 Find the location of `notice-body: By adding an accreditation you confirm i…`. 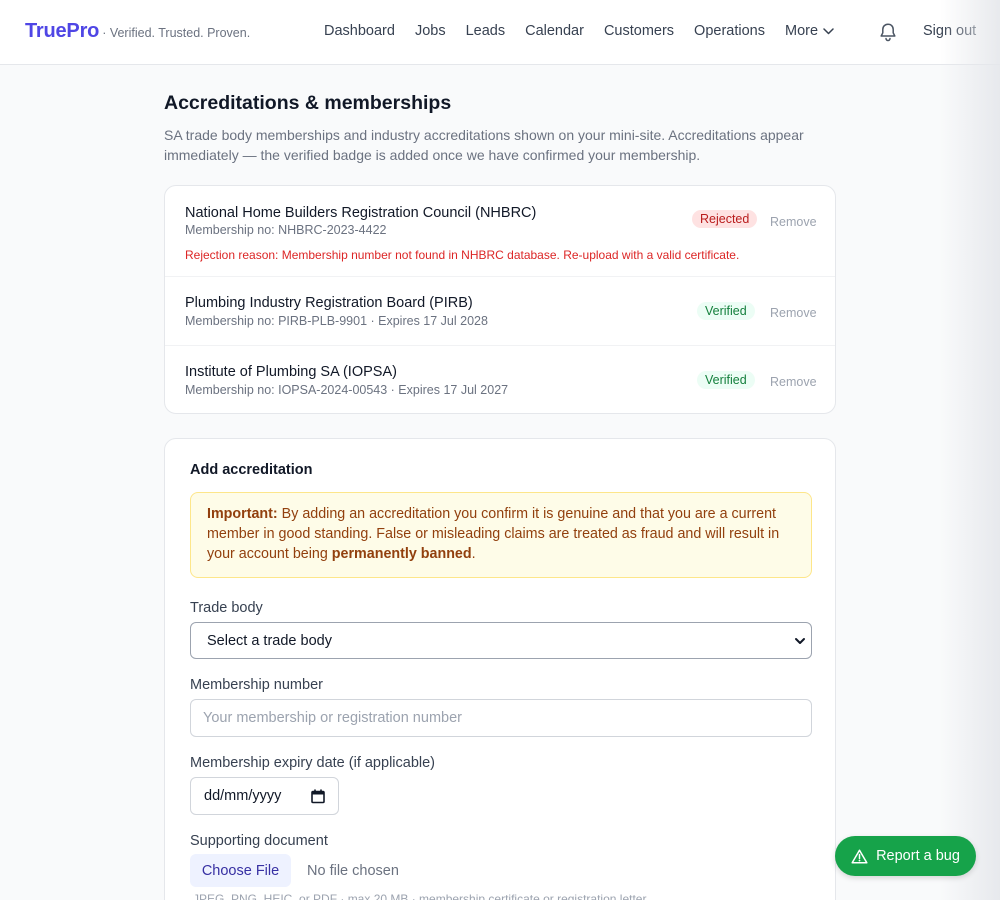

notice-body: By adding an accreditation you confirm i… is located at coordinates (493, 534).